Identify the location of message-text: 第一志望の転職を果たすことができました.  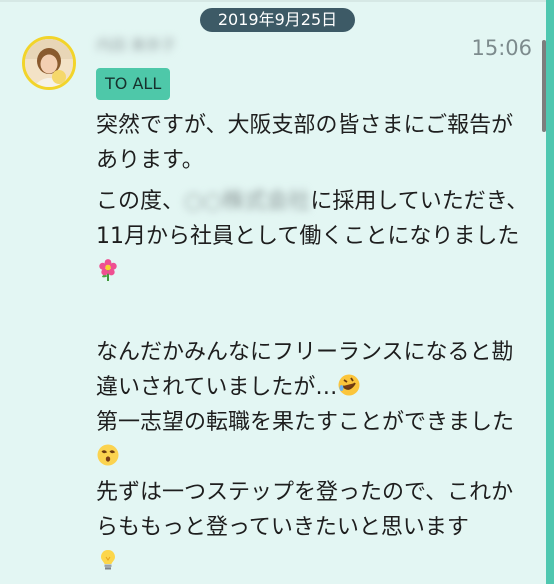
(305, 422).